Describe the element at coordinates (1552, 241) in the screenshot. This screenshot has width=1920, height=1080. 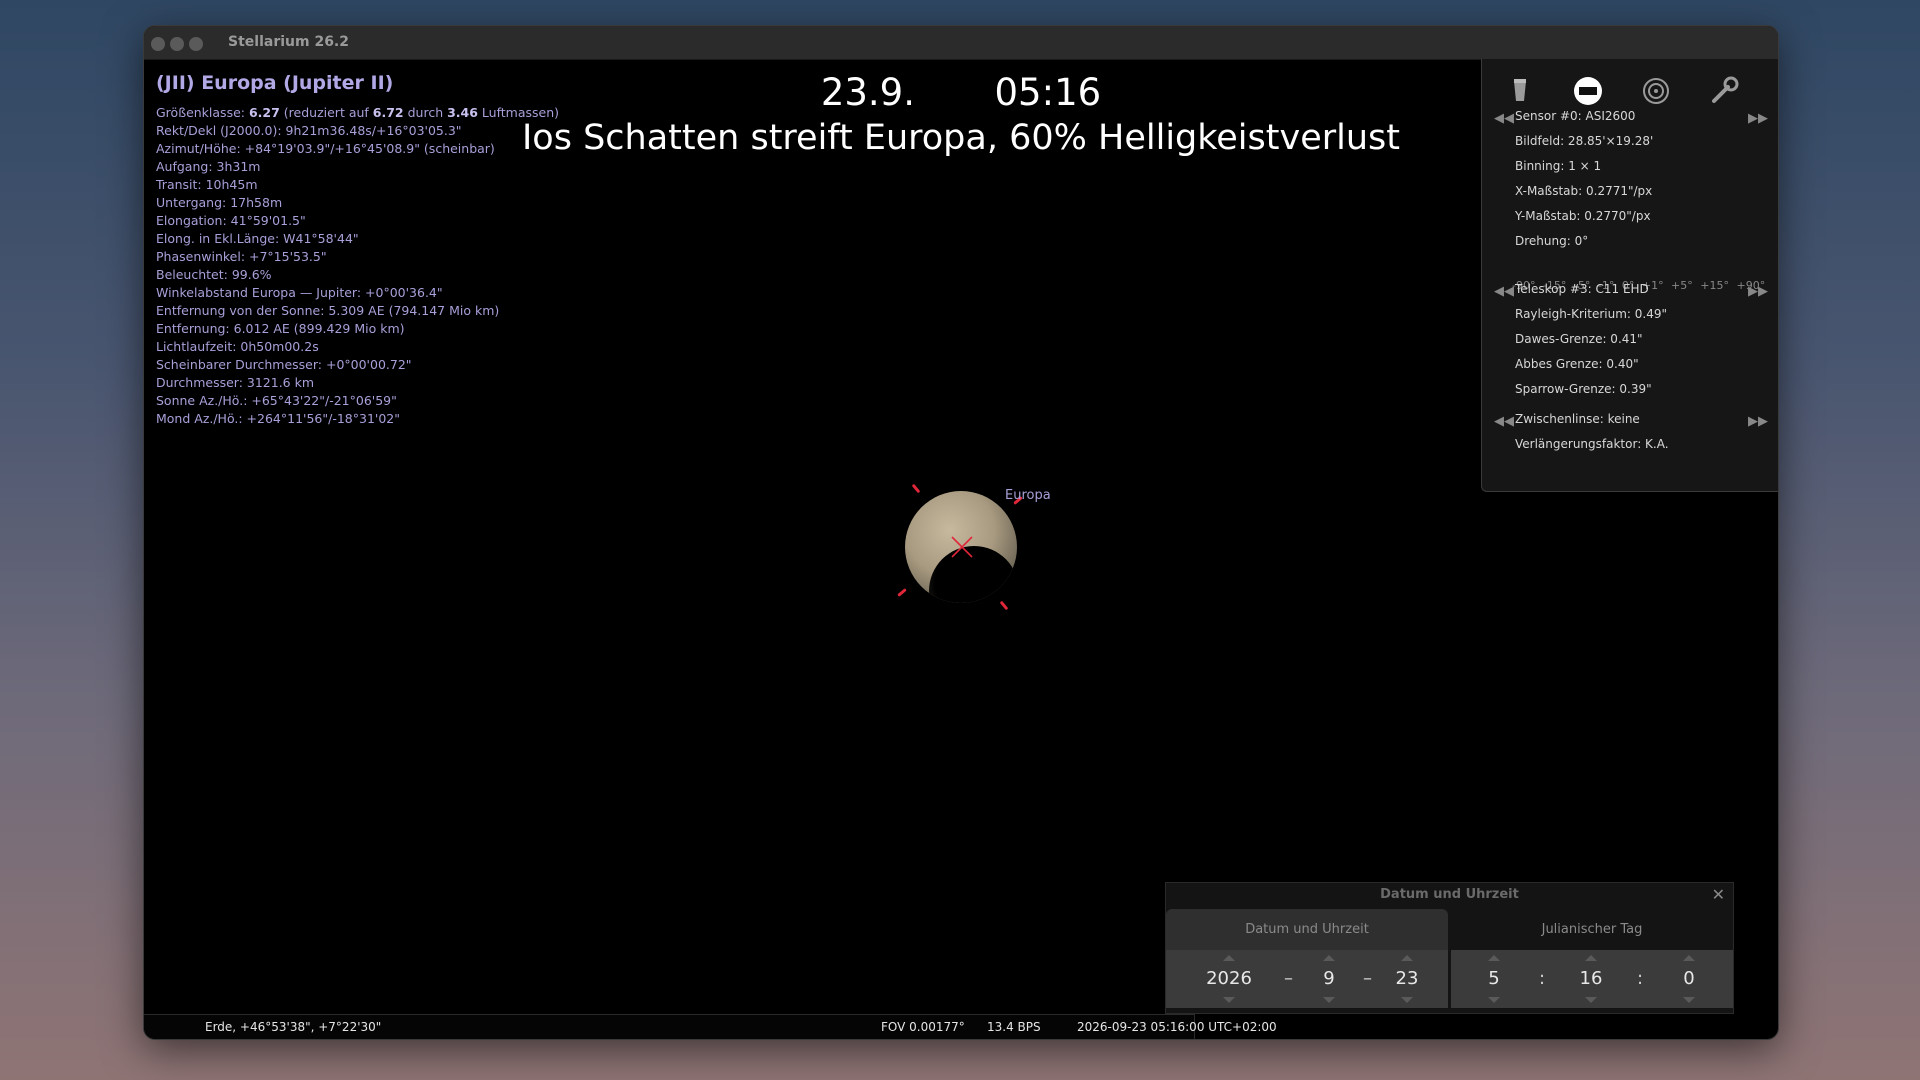
I see `rotation: Drehung: 0°` at that location.